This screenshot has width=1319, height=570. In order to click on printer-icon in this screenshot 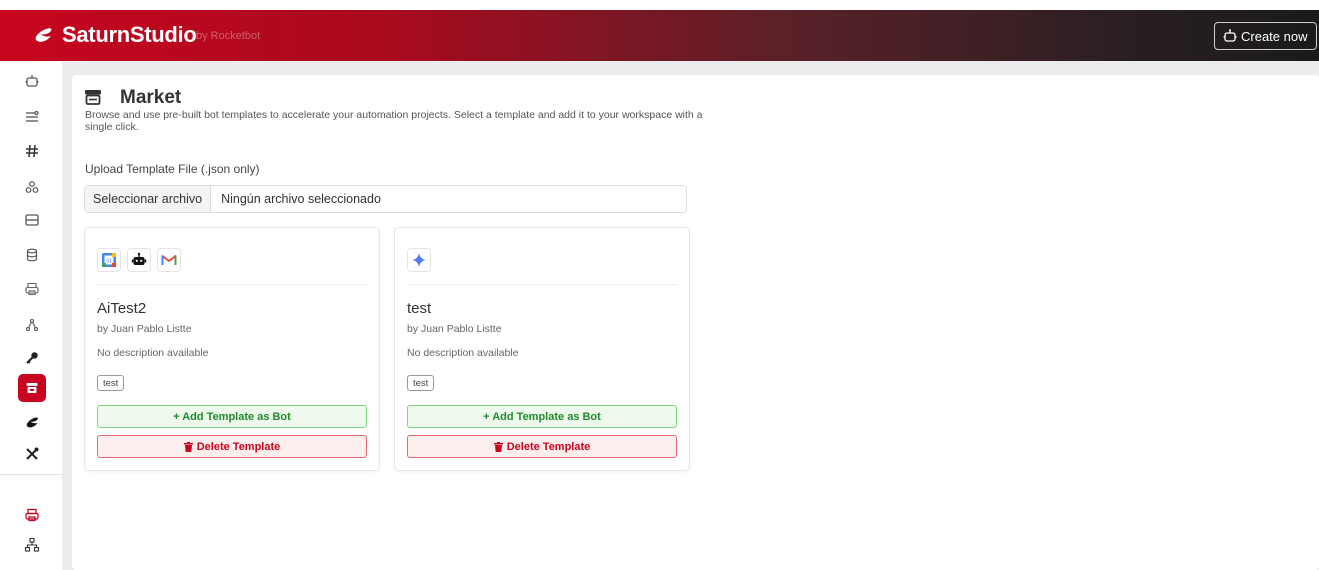, I will do `click(32, 289)`.